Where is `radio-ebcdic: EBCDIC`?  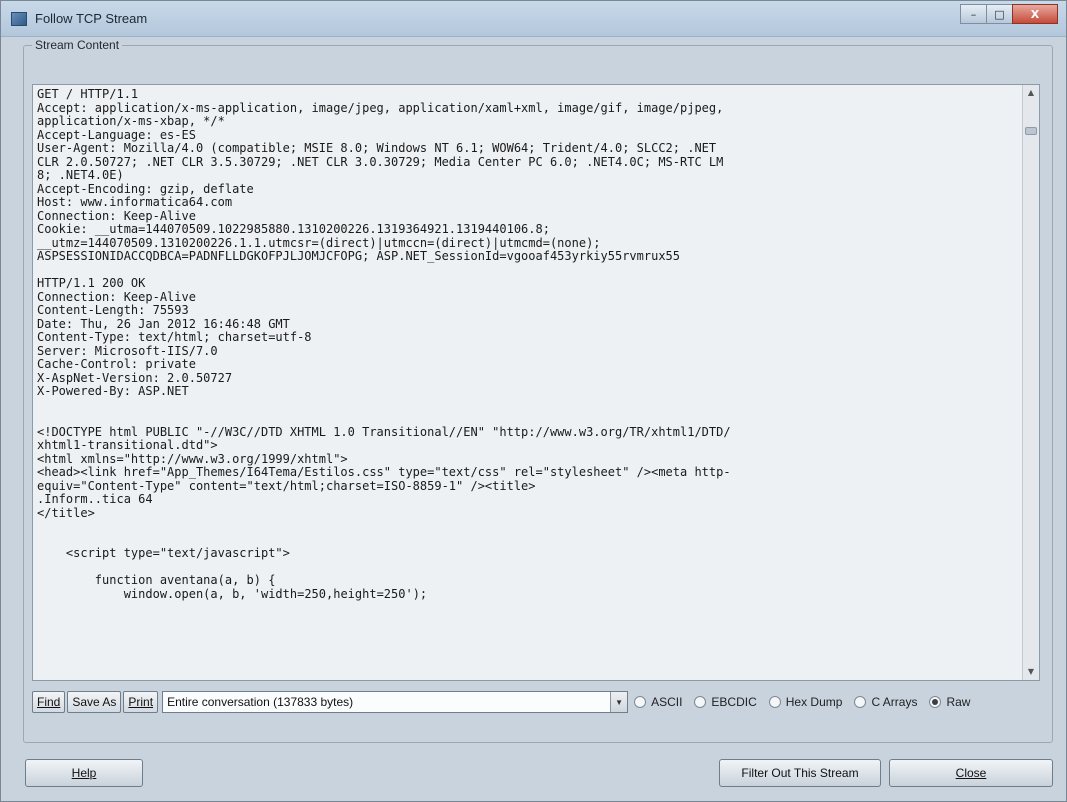
radio-ebcdic: EBCDIC is located at coordinates (725, 702).